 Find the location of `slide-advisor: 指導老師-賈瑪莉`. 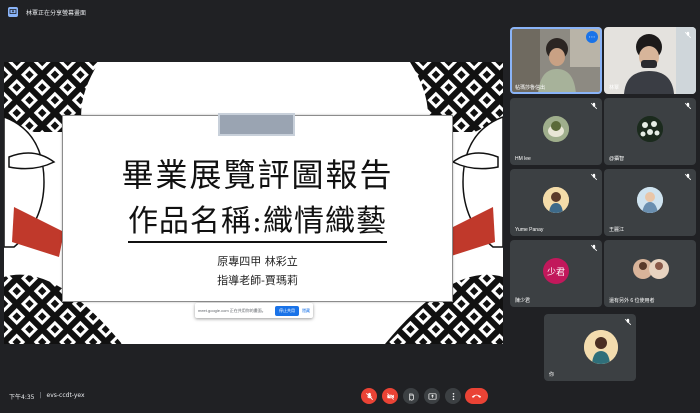

slide-advisor: 指導老師-賈瑪莉 is located at coordinates (257, 280).